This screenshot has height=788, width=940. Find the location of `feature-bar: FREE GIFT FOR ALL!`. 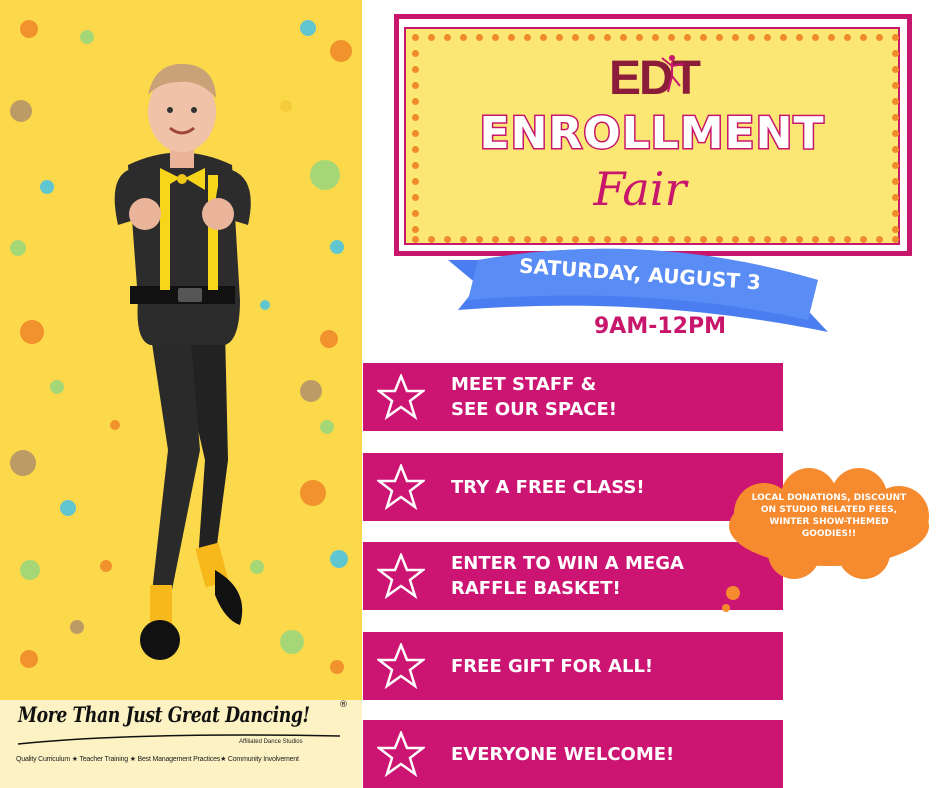

feature-bar: FREE GIFT FOR ALL! is located at coordinates (573, 666).